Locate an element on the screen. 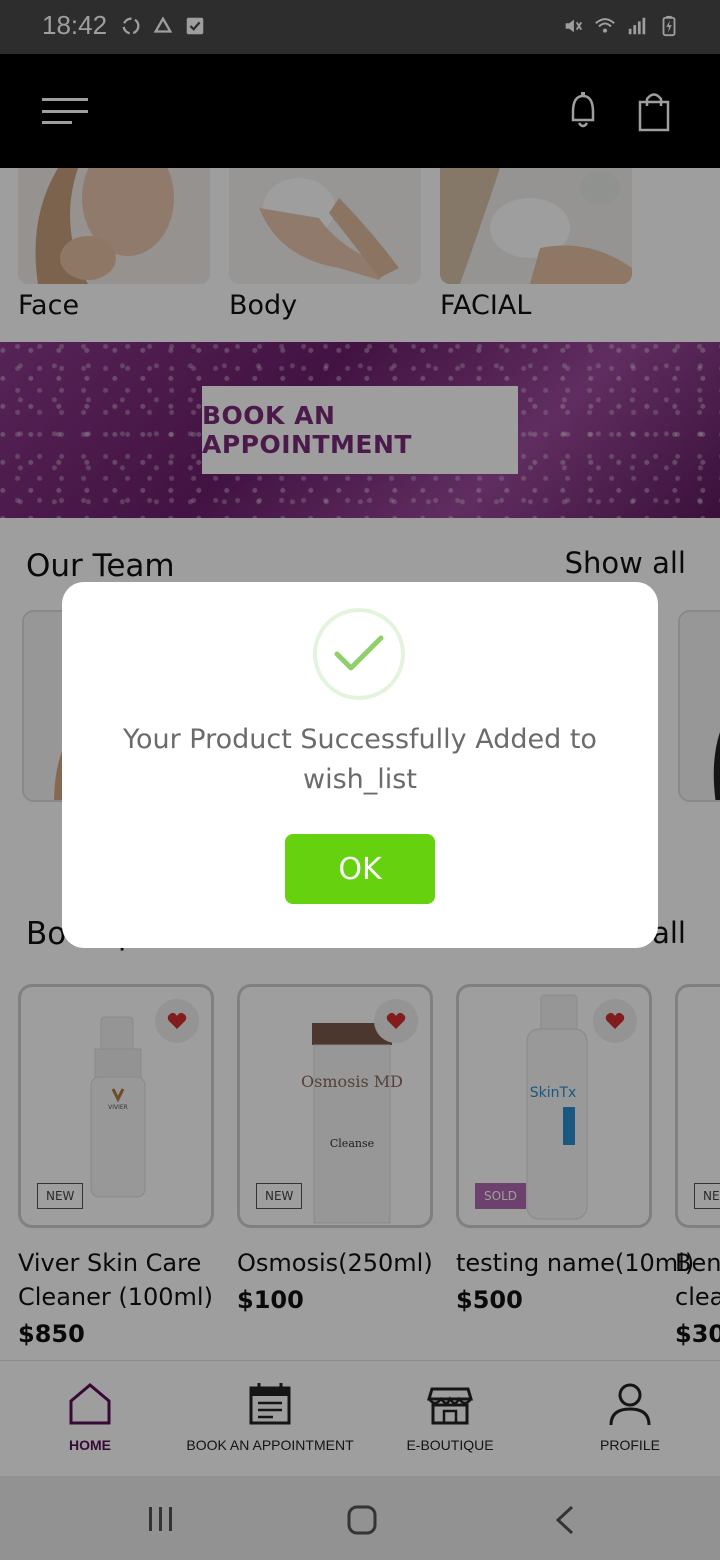  success-check-circle is located at coordinates (359, 654).